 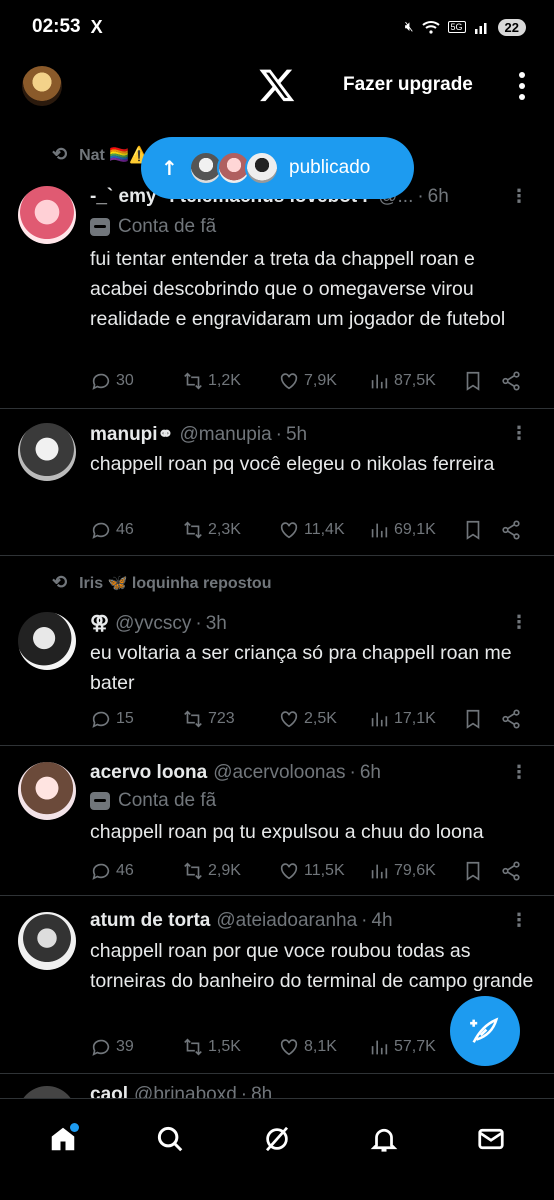 What do you see at coordinates (323, 1047) in the screenshot?
I see `like-button: 8,1K` at bounding box center [323, 1047].